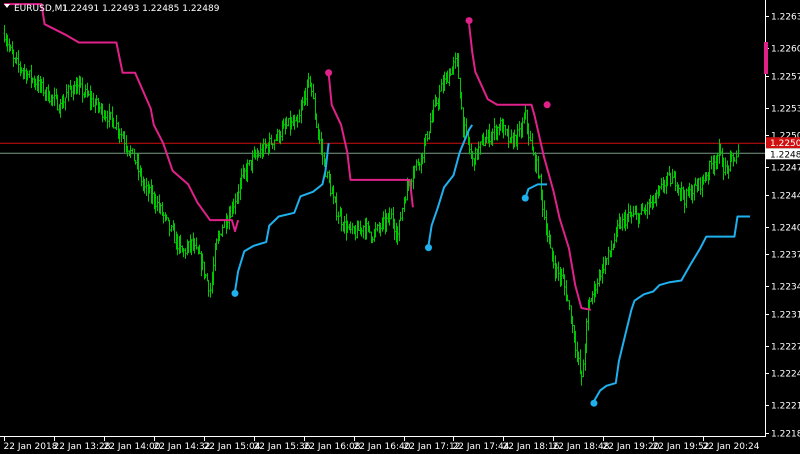 The width and height of the screenshot is (800, 454). What do you see at coordinates (785, 110) in the screenshot?
I see `price-tick-label: 1.22539` at bounding box center [785, 110].